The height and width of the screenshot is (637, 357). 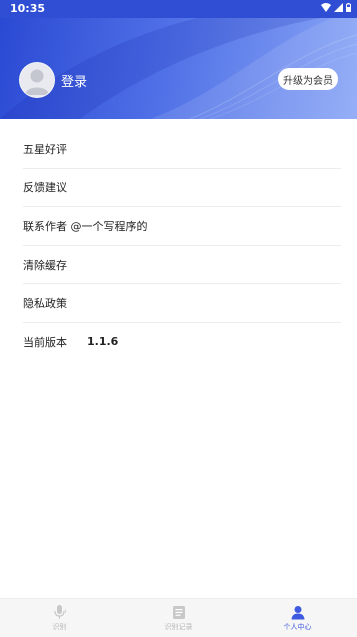 I want to click on signal-icon, so click(x=338, y=7).